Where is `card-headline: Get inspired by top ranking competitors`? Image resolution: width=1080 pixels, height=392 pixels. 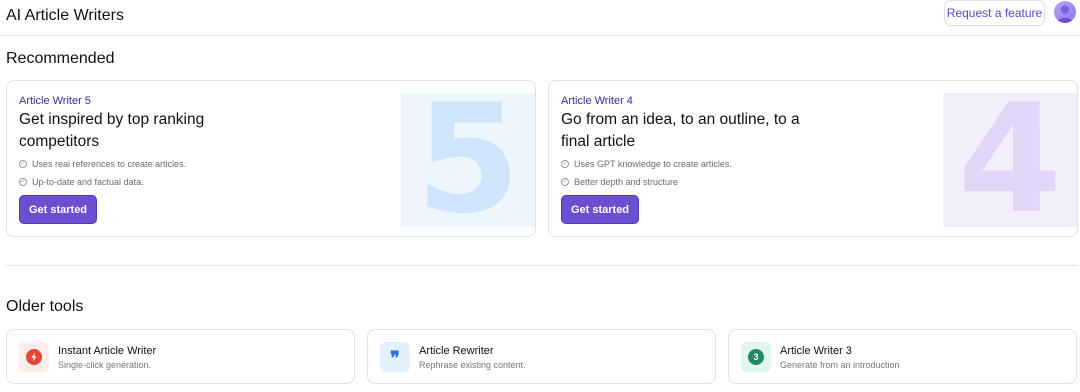
card-headline: Get inspired by top ranking competitors is located at coordinates (112, 130).